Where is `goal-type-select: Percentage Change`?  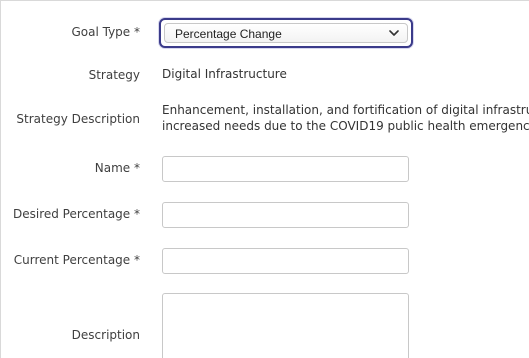 goal-type-select: Percentage Change is located at coordinates (286, 33).